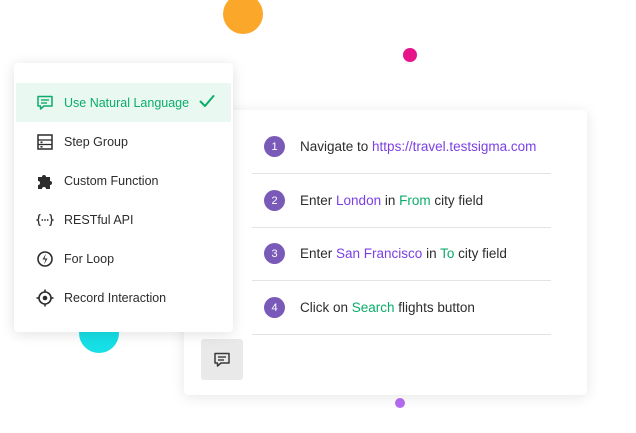 Image resolution: width=636 pixels, height=433 pixels. What do you see at coordinates (115, 297) in the screenshot?
I see `menu-item-label: Record Interaction` at bounding box center [115, 297].